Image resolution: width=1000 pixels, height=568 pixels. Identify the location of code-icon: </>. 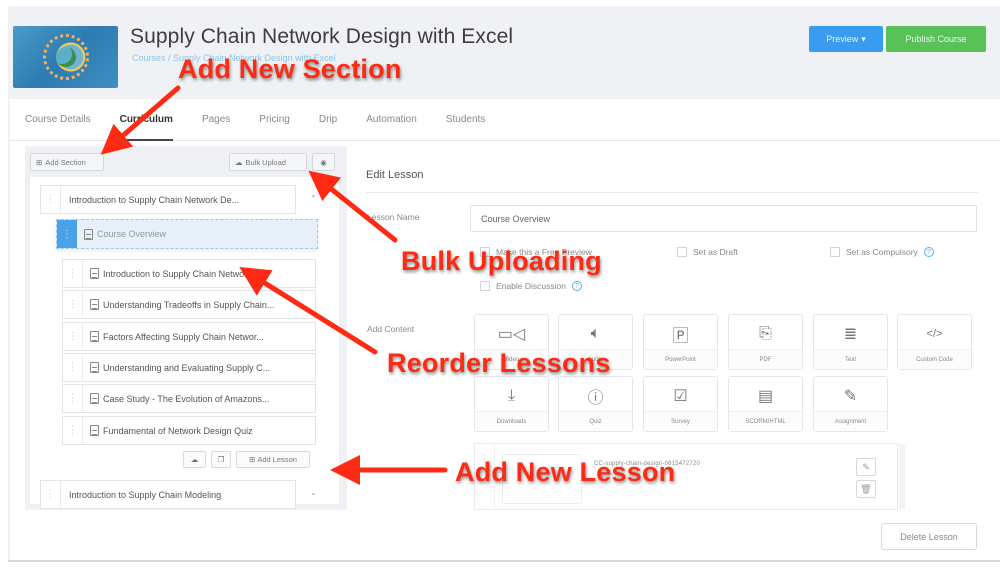
(934, 334).